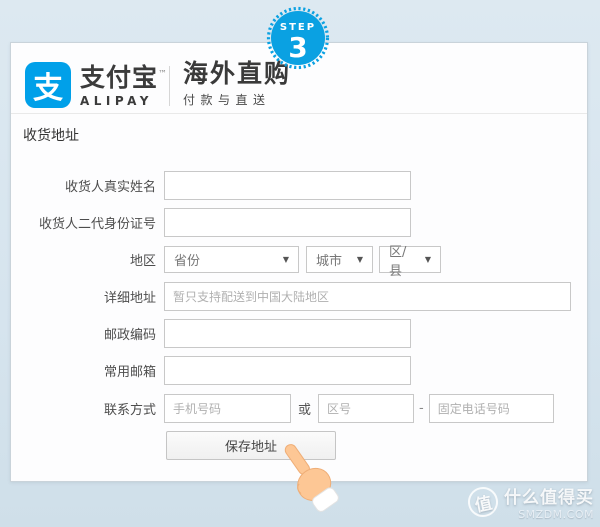 Image resolution: width=600 pixels, height=527 pixels. What do you see at coordinates (491, 408) in the screenshot?
I see `landline-number-input` at bounding box center [491, 408].